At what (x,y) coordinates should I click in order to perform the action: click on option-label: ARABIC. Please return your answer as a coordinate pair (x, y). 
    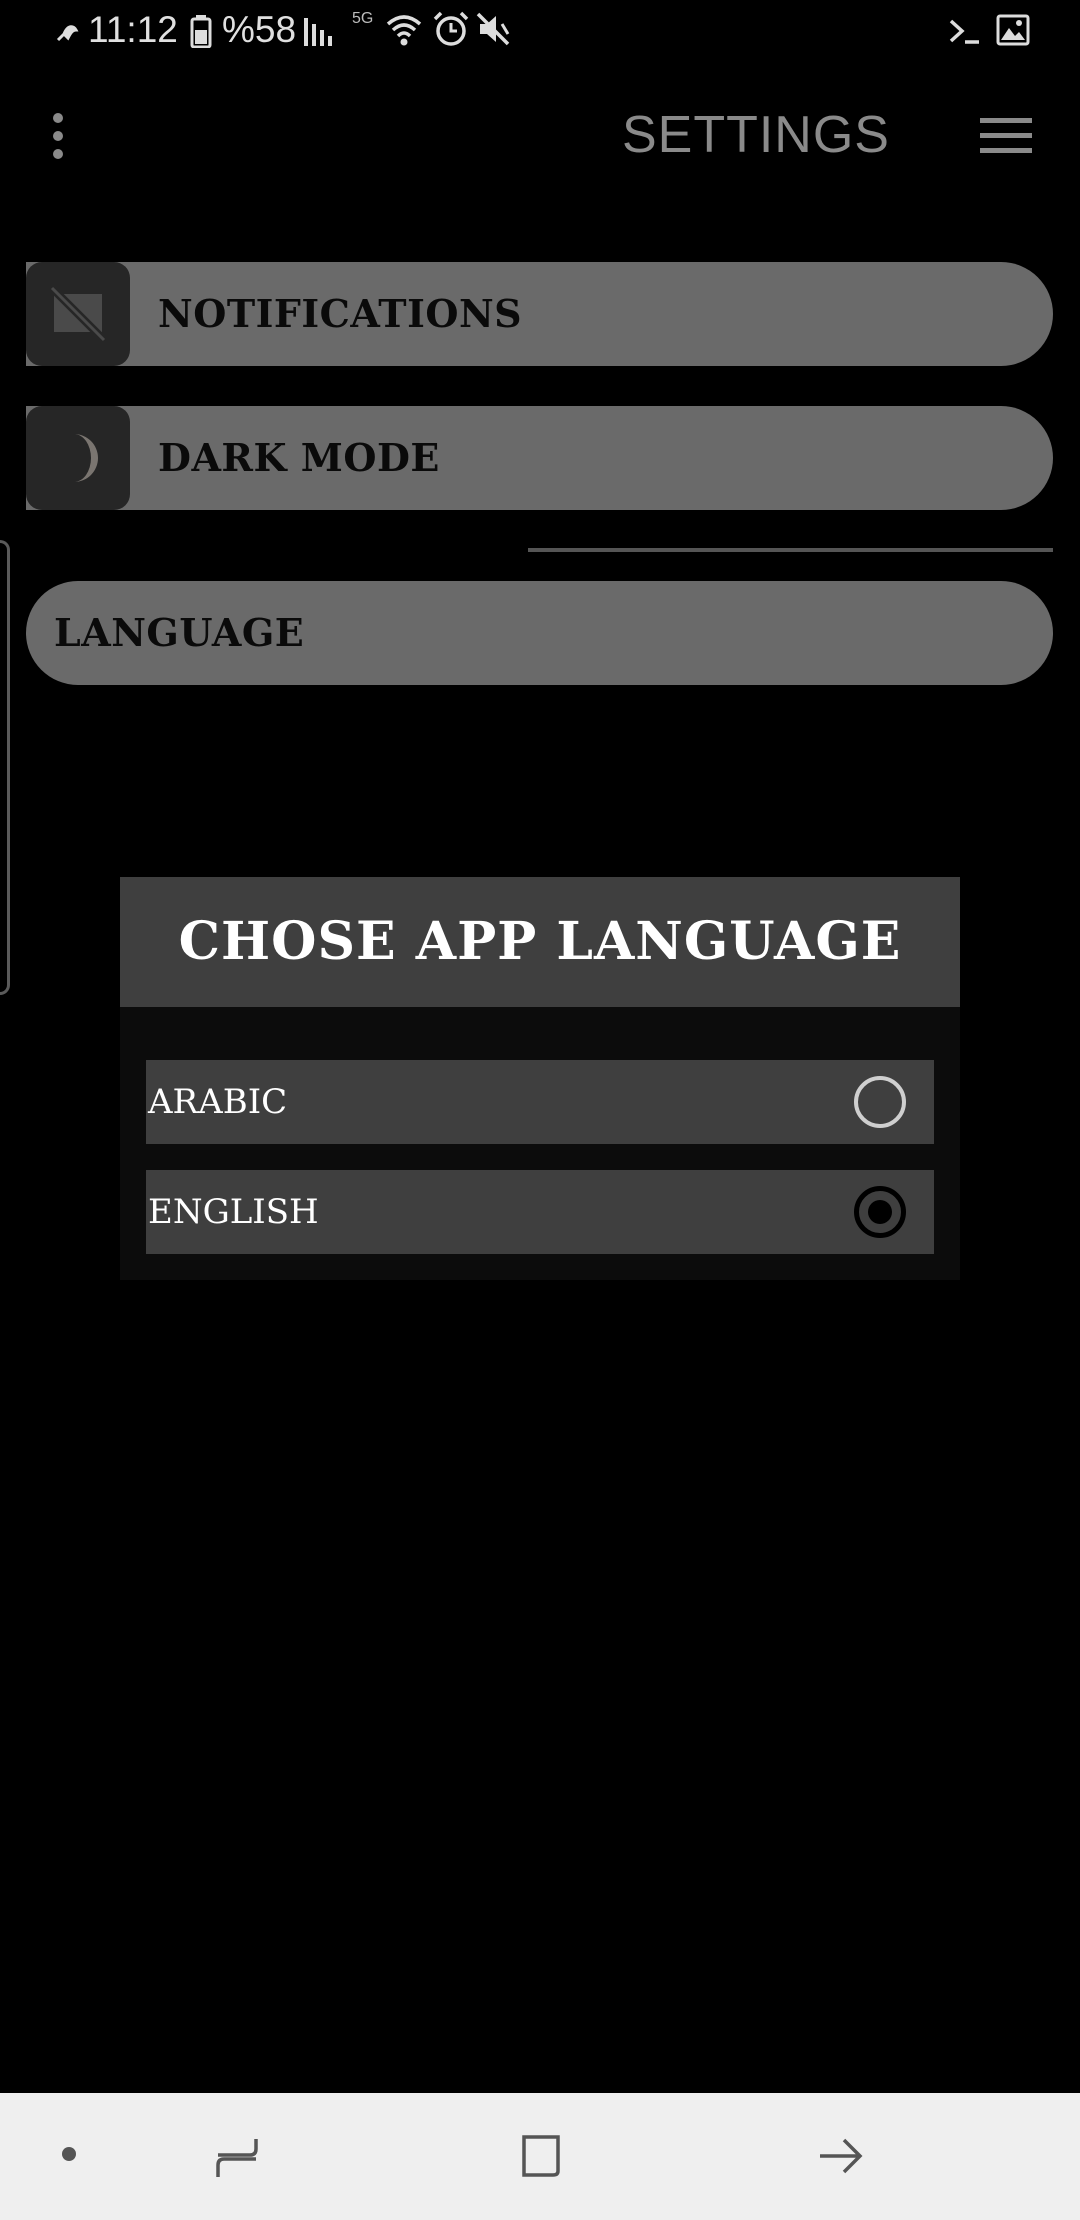
    Looking at the image, I should click on (218, 1102).